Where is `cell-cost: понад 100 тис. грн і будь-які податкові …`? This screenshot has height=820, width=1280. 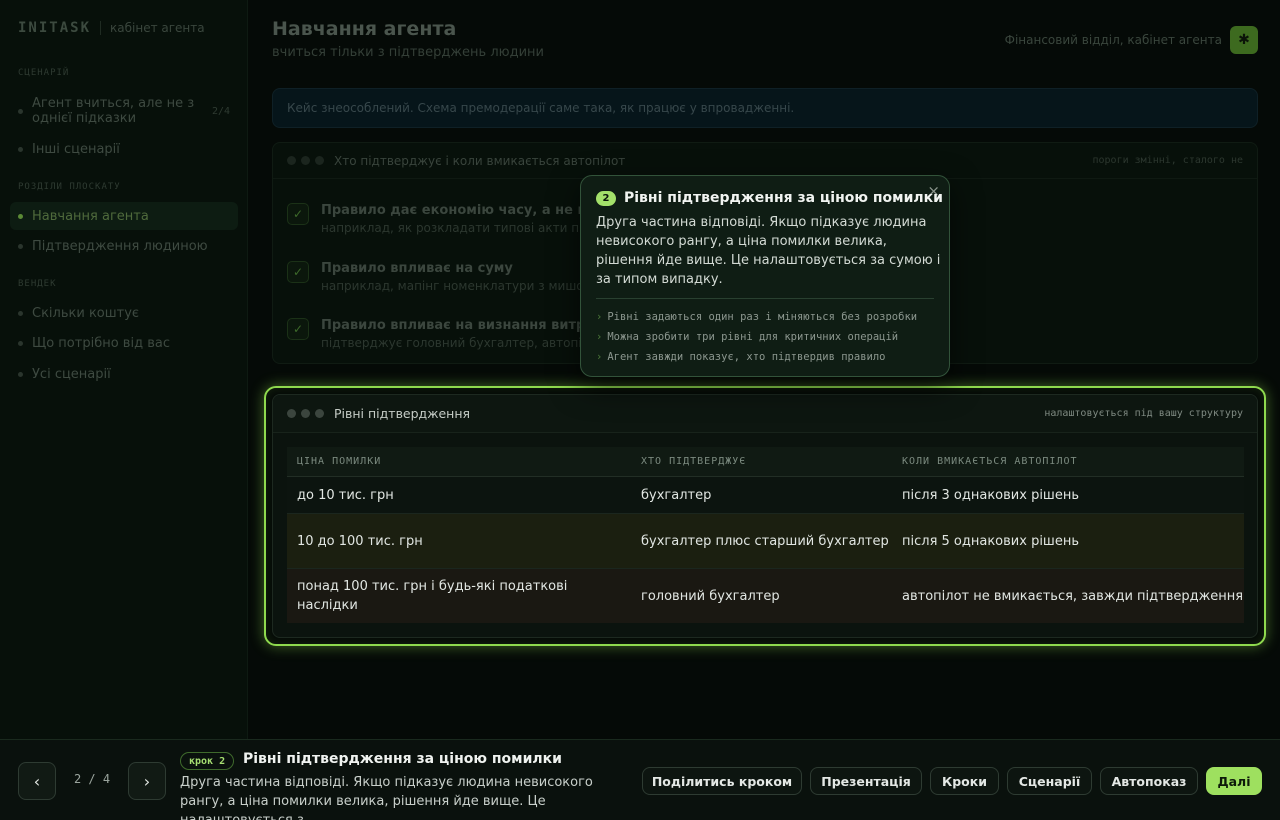 cell-cost: понад 100 тис. грн і будь-які податкові … is located at coordinates (432, 596).